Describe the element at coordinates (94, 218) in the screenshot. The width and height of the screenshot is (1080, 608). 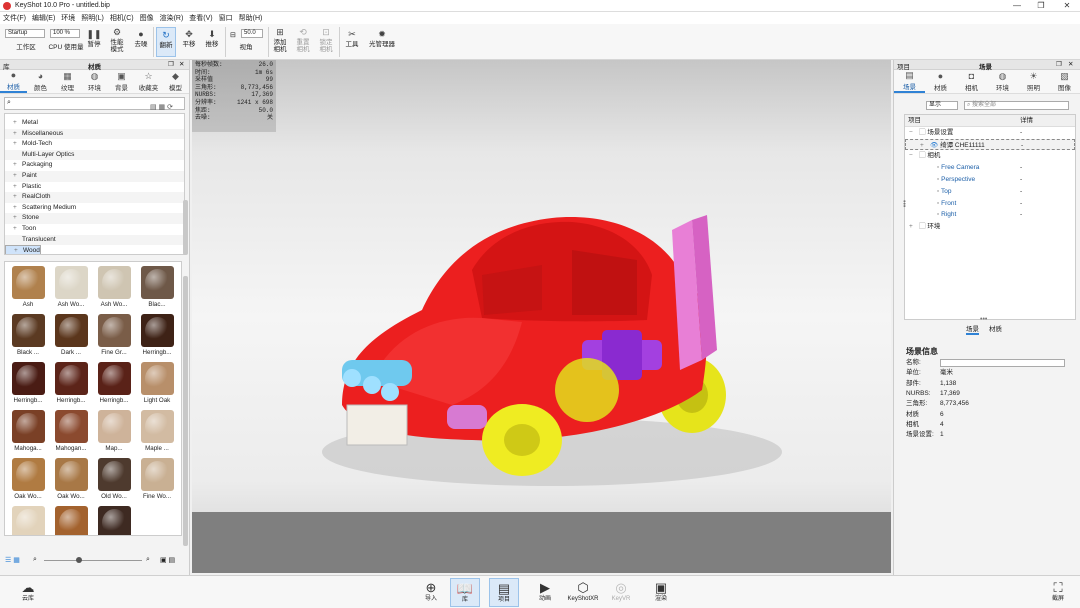
I see `tree-item: + Stone` at that location.